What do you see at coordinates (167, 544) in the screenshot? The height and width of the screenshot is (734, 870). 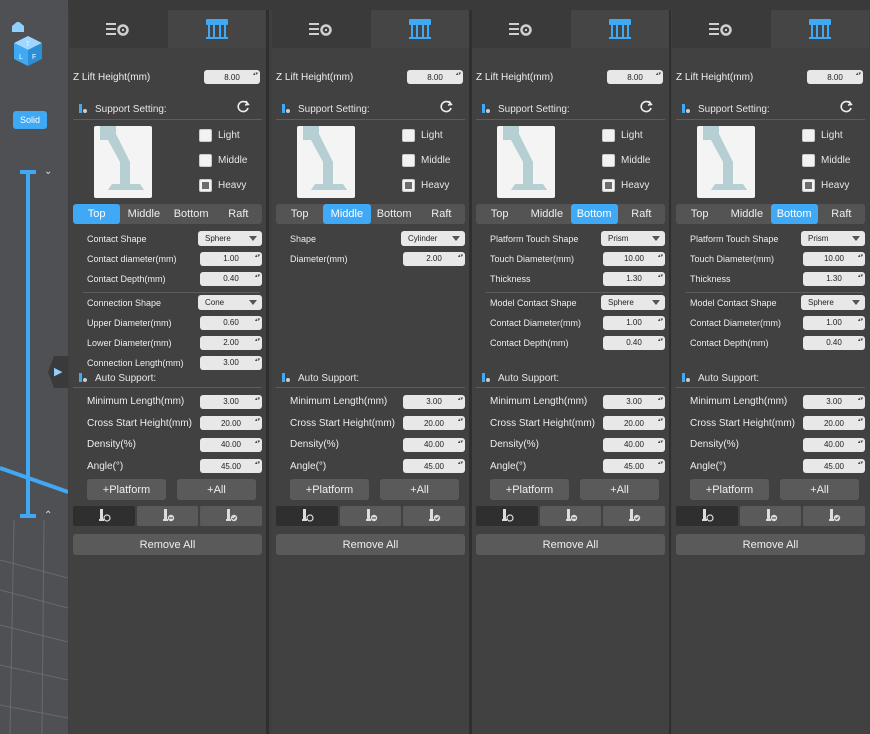 I see `remove-all-button: Remove All` at bounding box center [167, 544].